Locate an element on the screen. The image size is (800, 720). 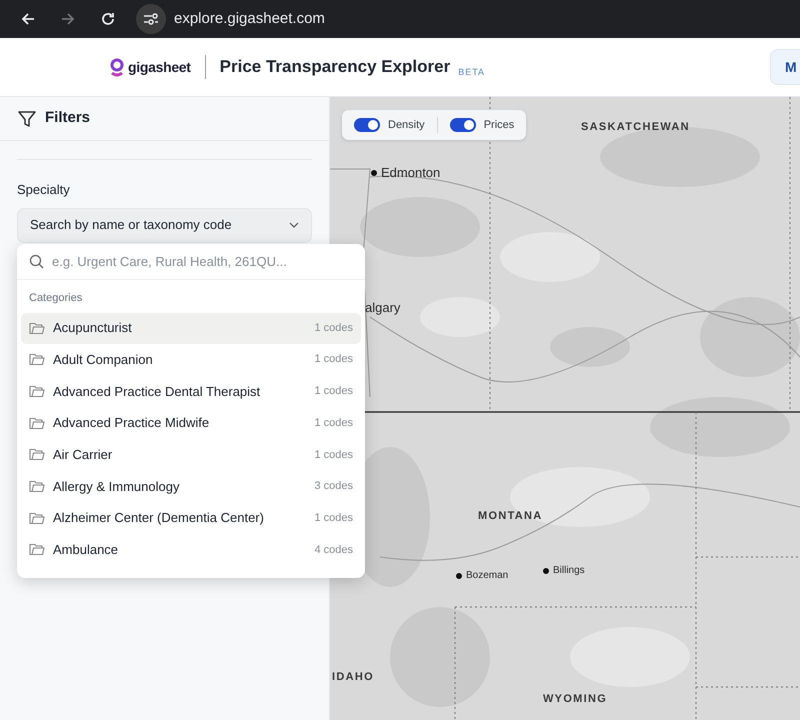
search-icon is located at coordinates (36, 261).